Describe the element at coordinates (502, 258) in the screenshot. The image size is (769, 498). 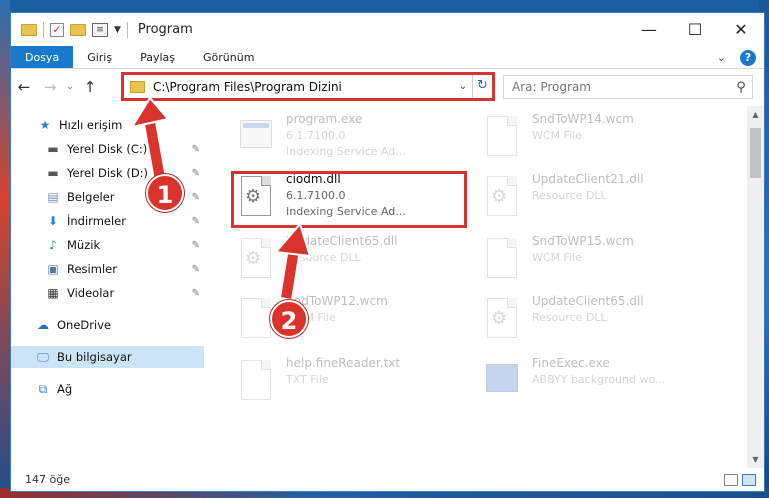
I see `document-file-icon` at that location.